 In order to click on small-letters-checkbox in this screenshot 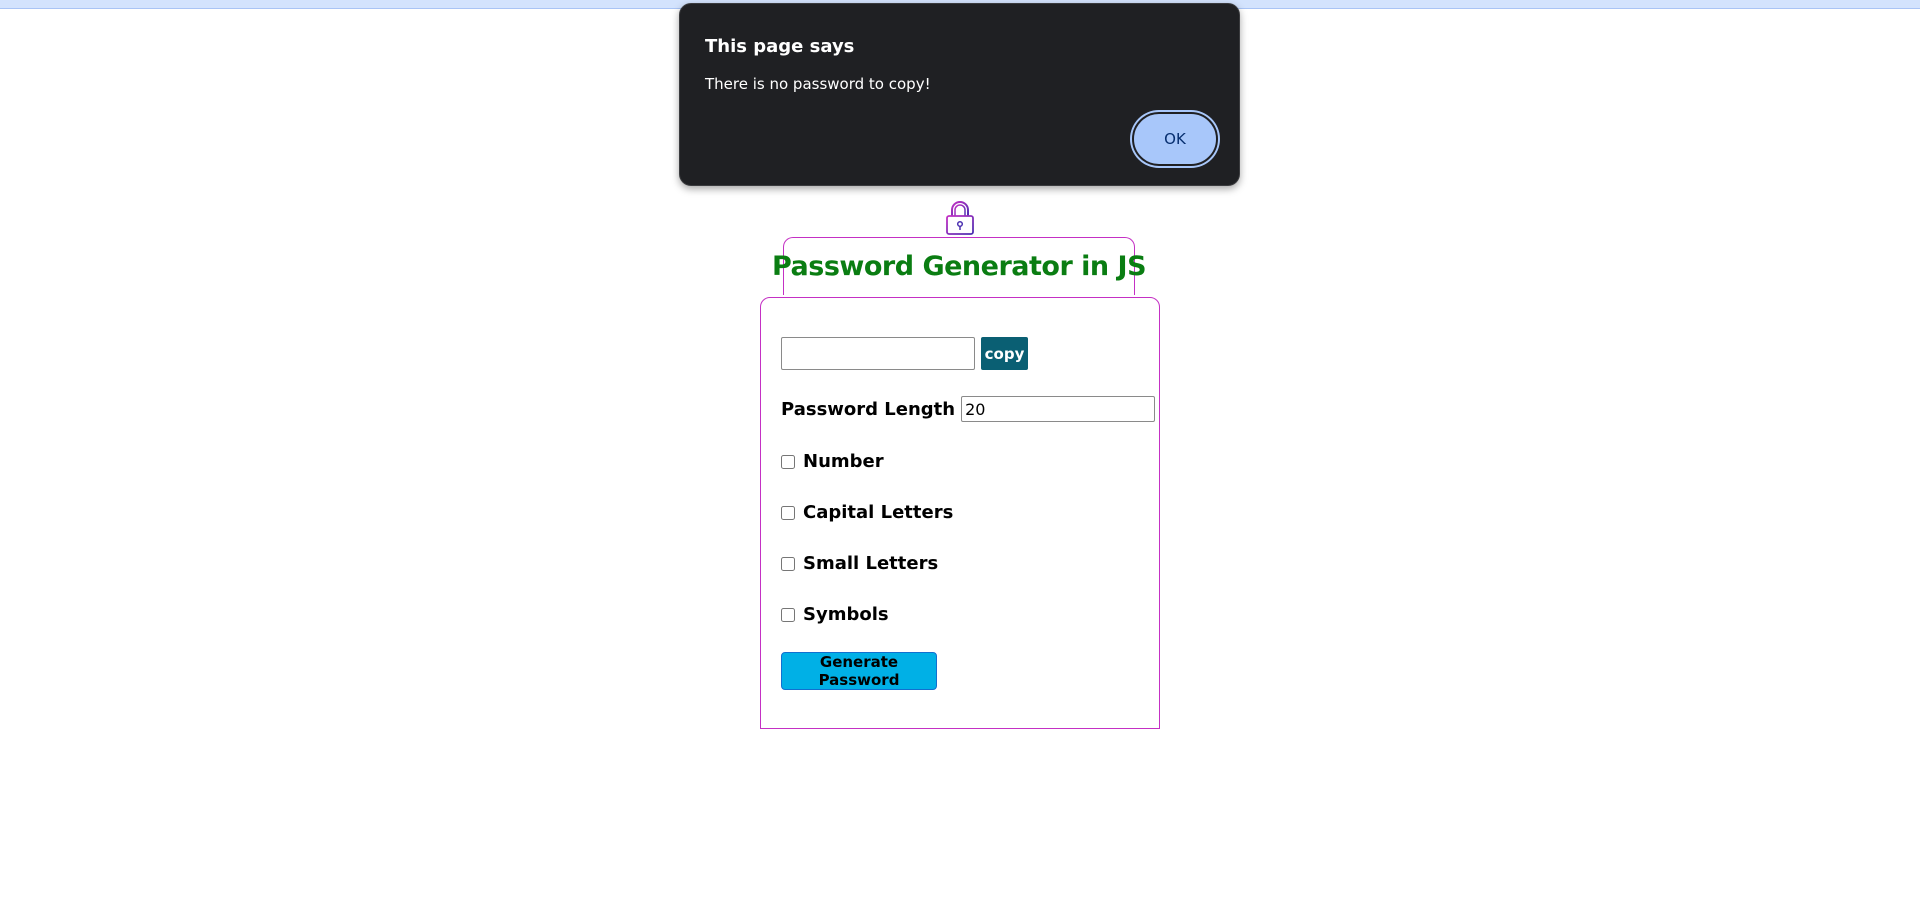, I will do `click(788, 563)`.